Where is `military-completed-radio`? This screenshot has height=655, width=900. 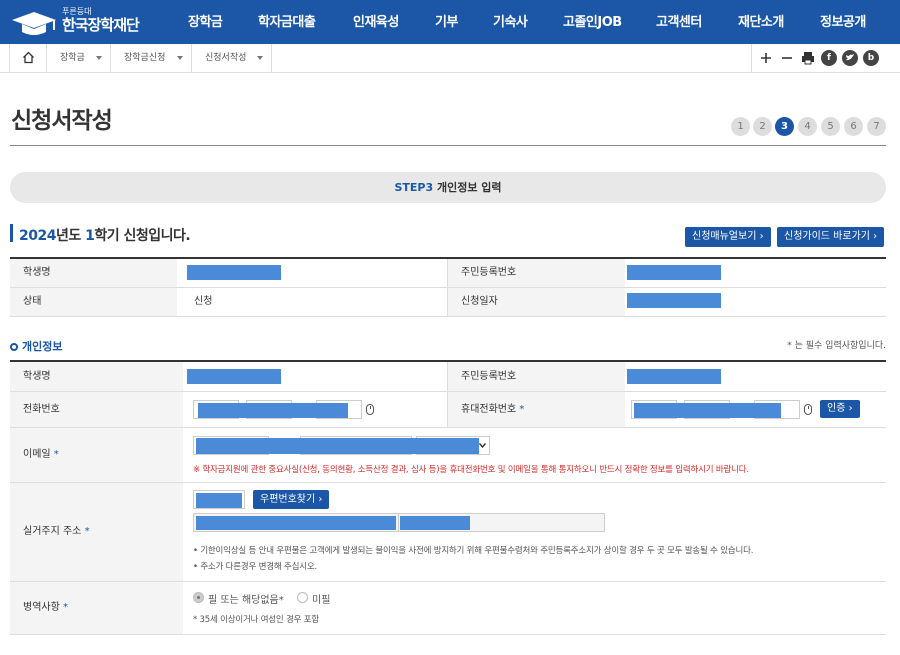 military-completed-radio is located at coordinates (198, 597).